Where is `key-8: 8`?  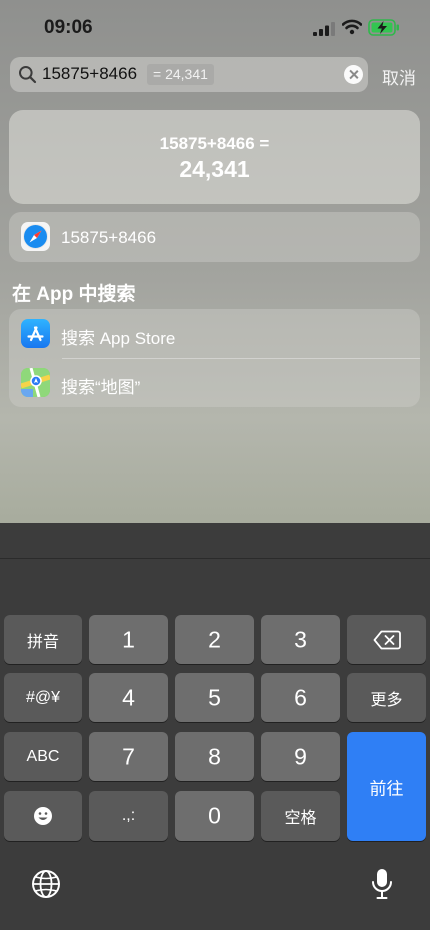
key-8: 8 is located at coordinates (214, 756).